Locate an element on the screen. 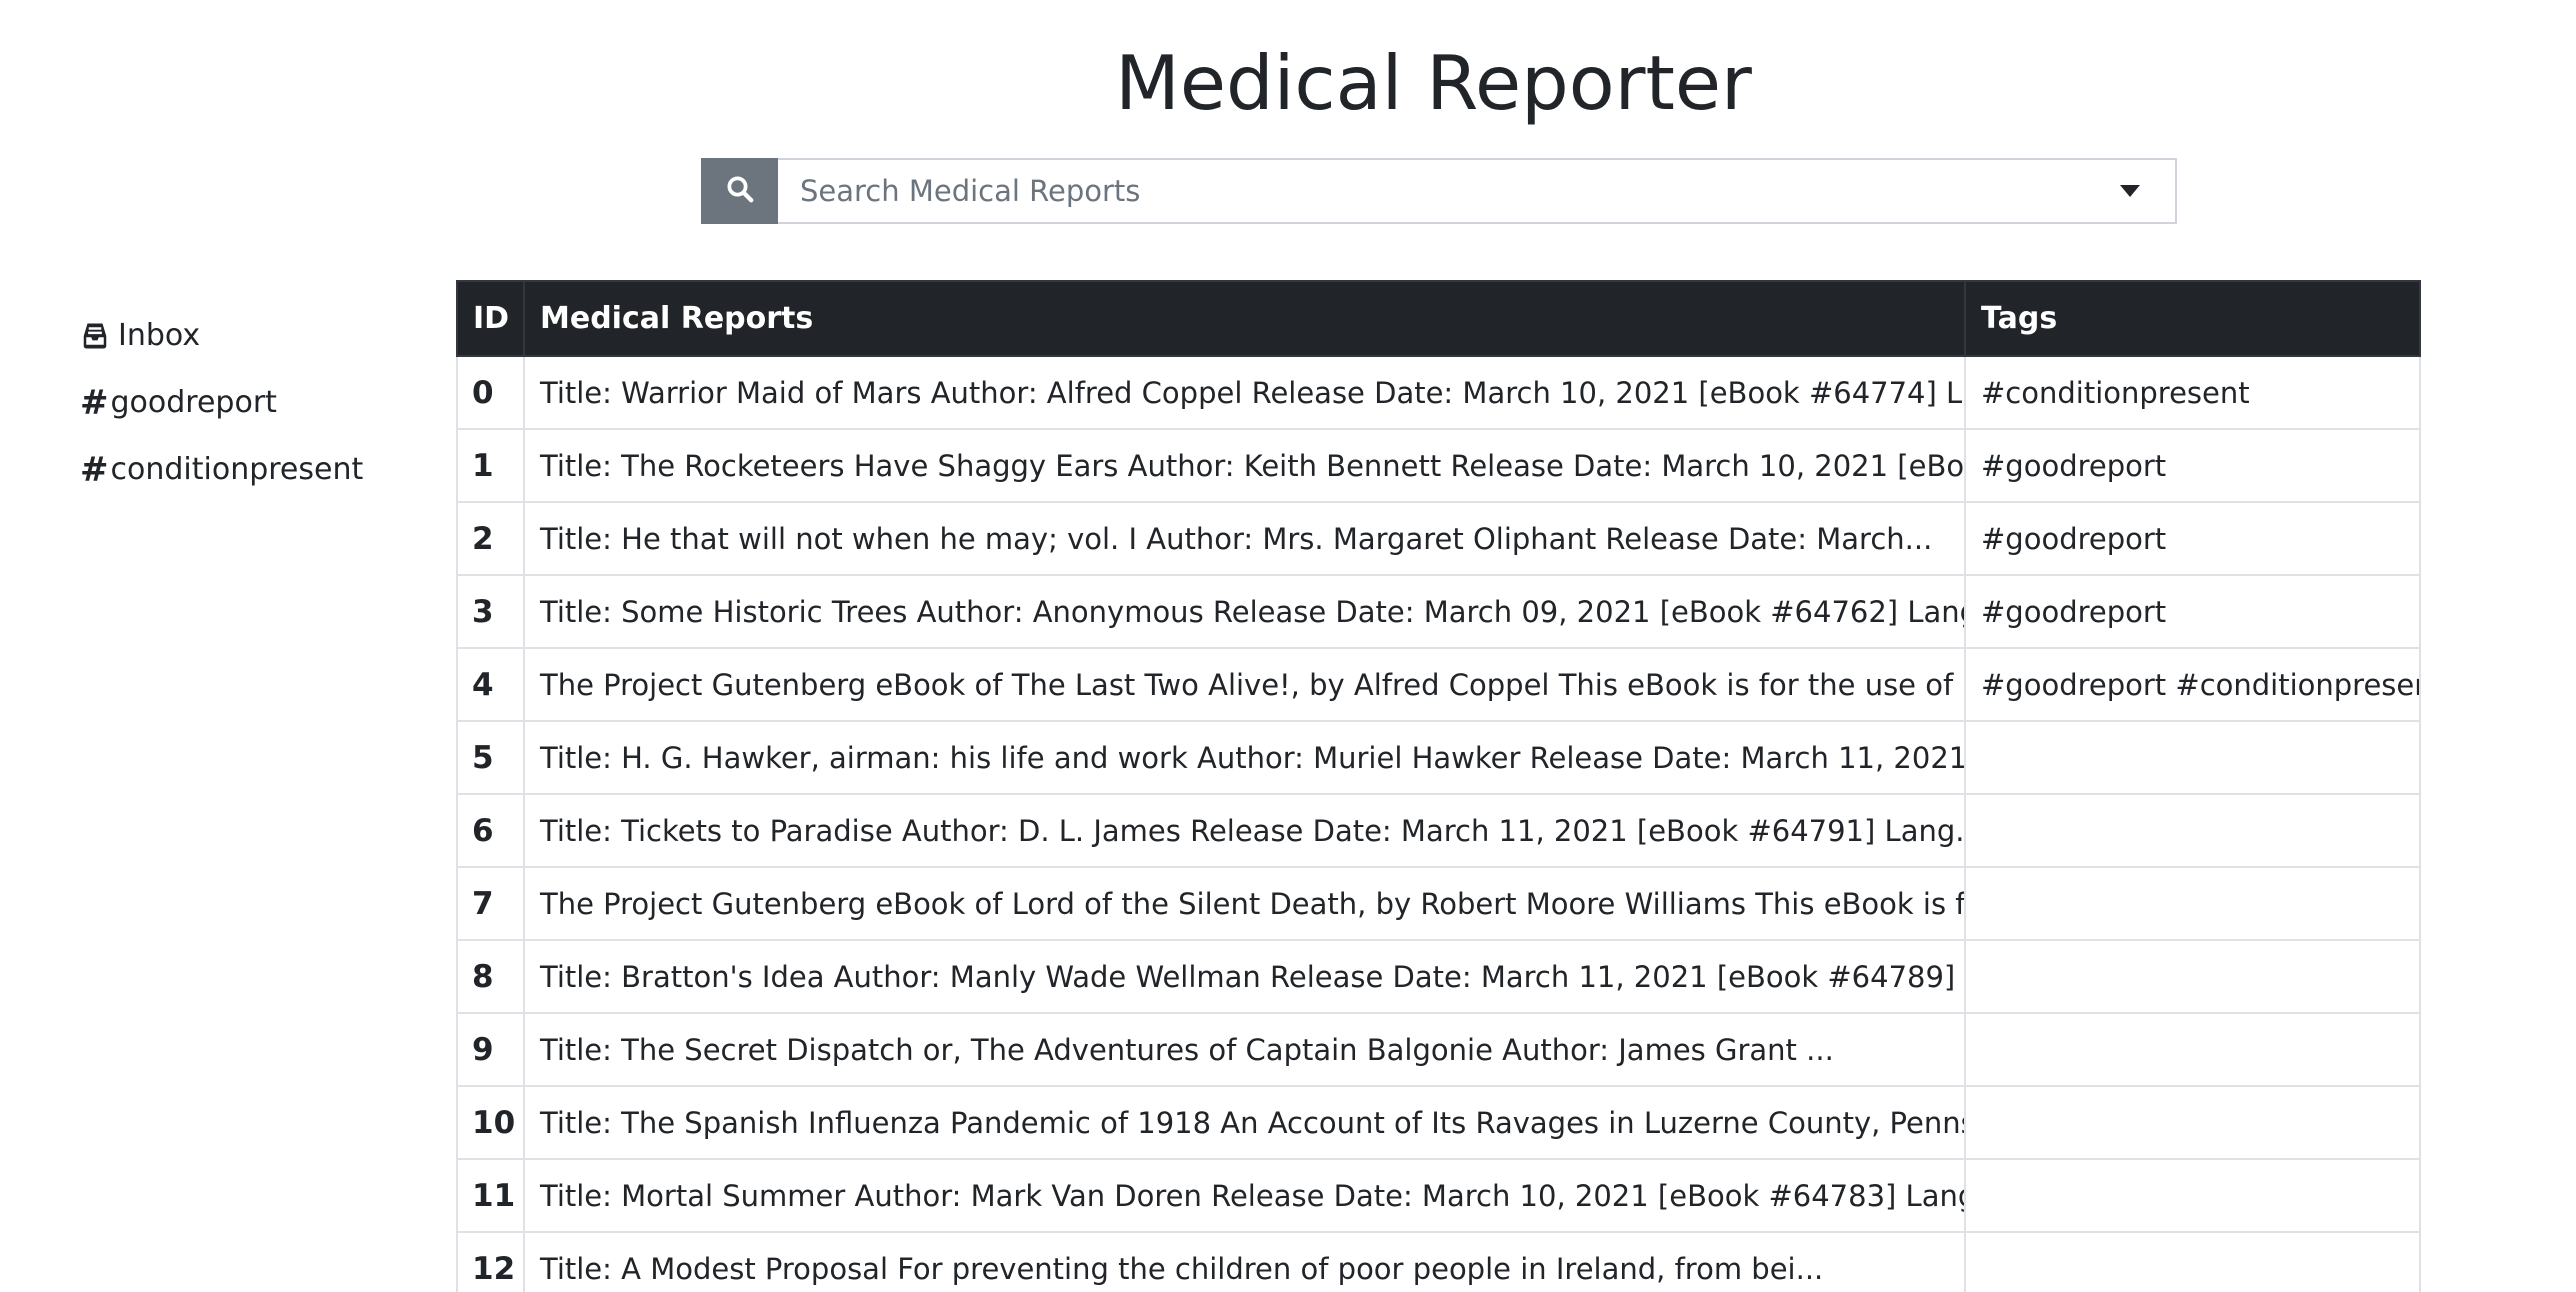 The width and height of the screenshot is (2576, 1292). sidebar-item-conditionpresent: # conditionpresent is located at coordinates (245, 469).